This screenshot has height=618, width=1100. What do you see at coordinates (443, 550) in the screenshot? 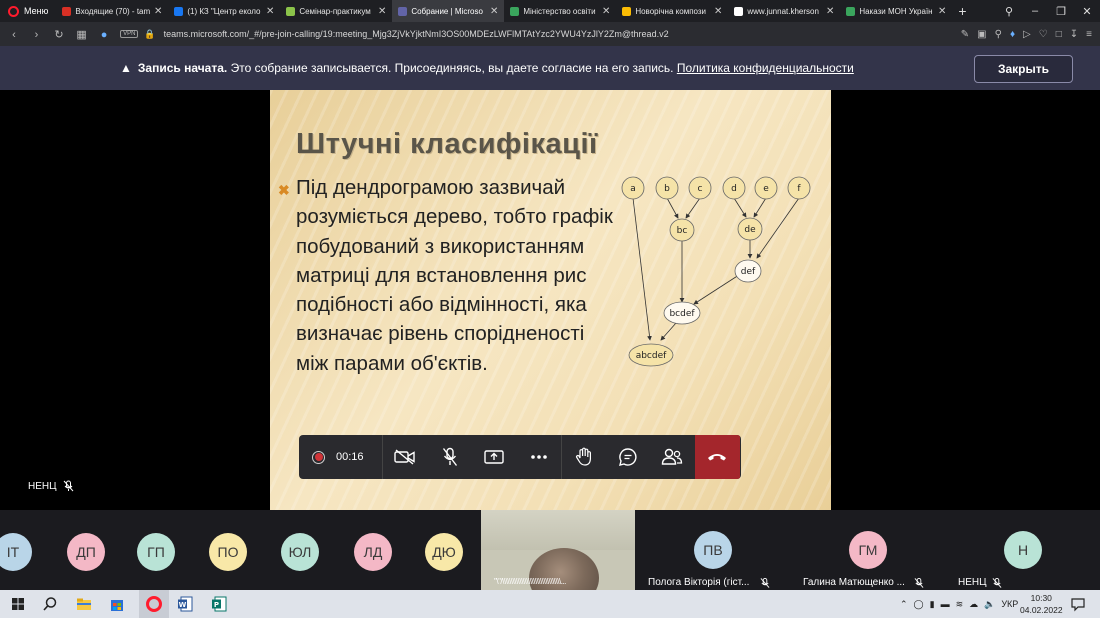
I see `participant-tile: ДЮ` at bounding box center [443, 550].